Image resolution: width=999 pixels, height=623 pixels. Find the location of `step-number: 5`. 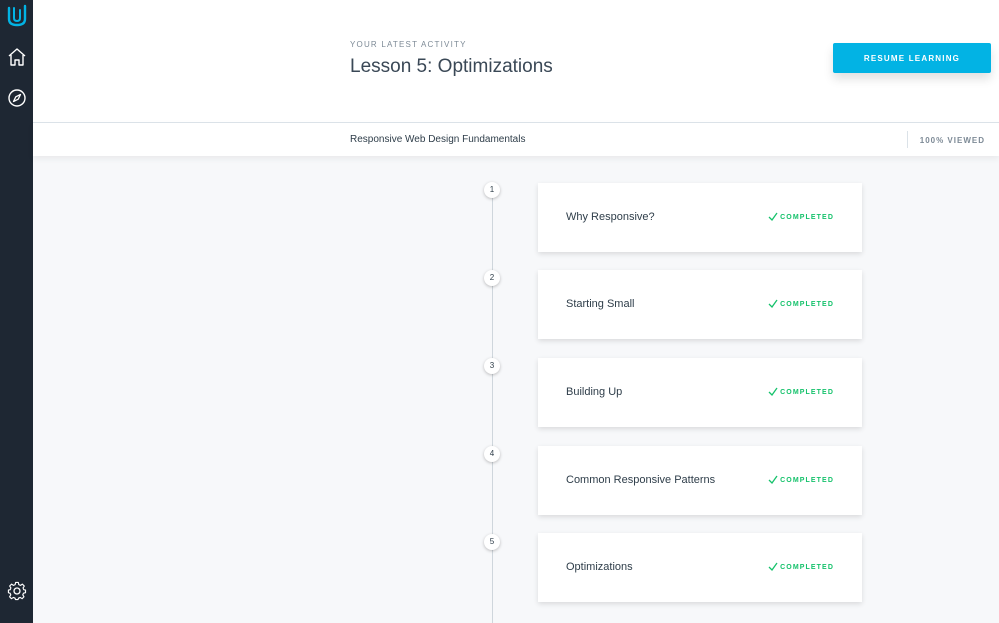

step-number: 5 is located at coordinates (492, 542).